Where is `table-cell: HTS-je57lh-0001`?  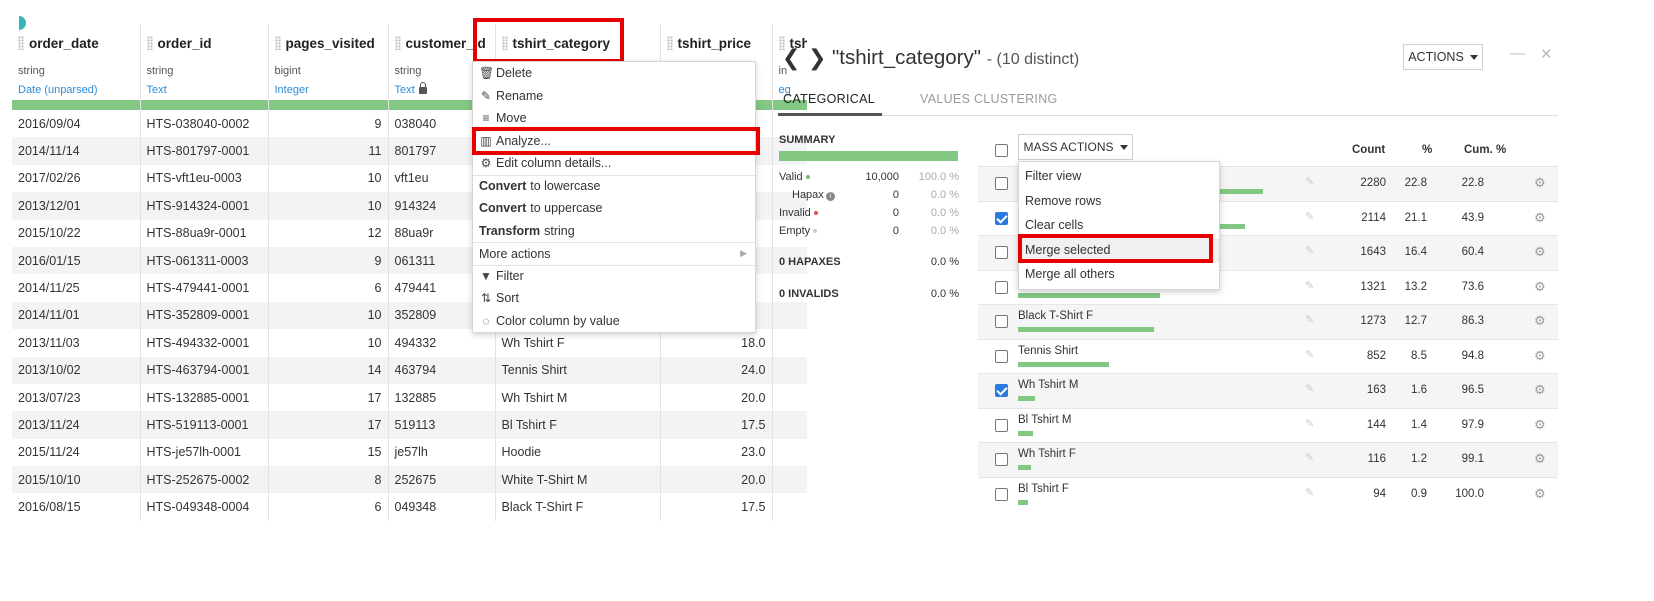 table-cell: HTS-je57lh-0001 is located at coordinates (204, 452).